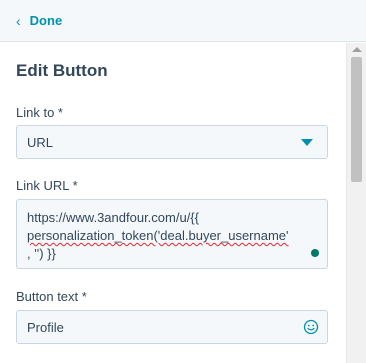  Describe the element at coordinates (40, 142) in the screenshot. I see `link-to-selected-value: URL` at that location.